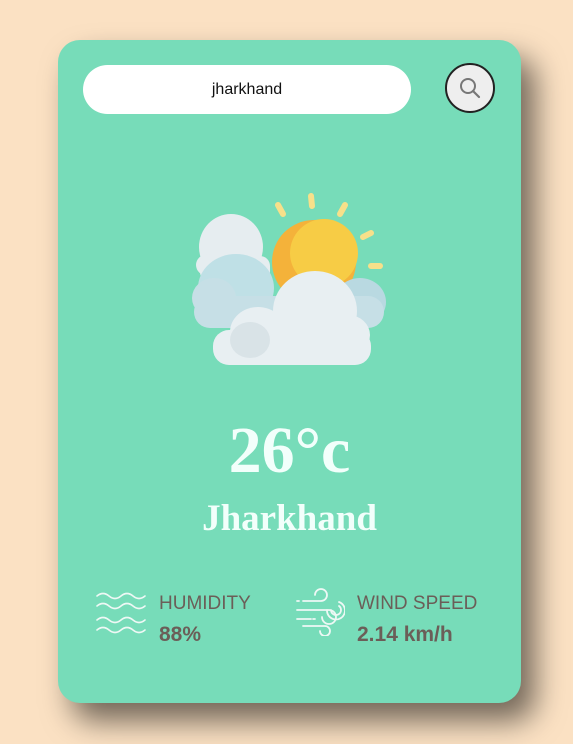  I want to click on humidity-waves-icon, so click(121, 613).